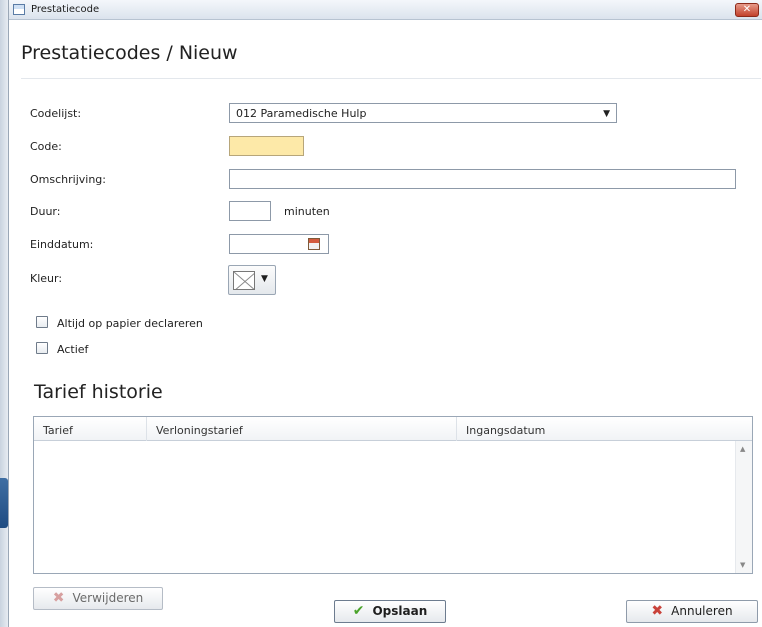 This screenshot has width=762, height=627. I want to click on omschrijving-label: Omschrijving:, so click(68, 179).